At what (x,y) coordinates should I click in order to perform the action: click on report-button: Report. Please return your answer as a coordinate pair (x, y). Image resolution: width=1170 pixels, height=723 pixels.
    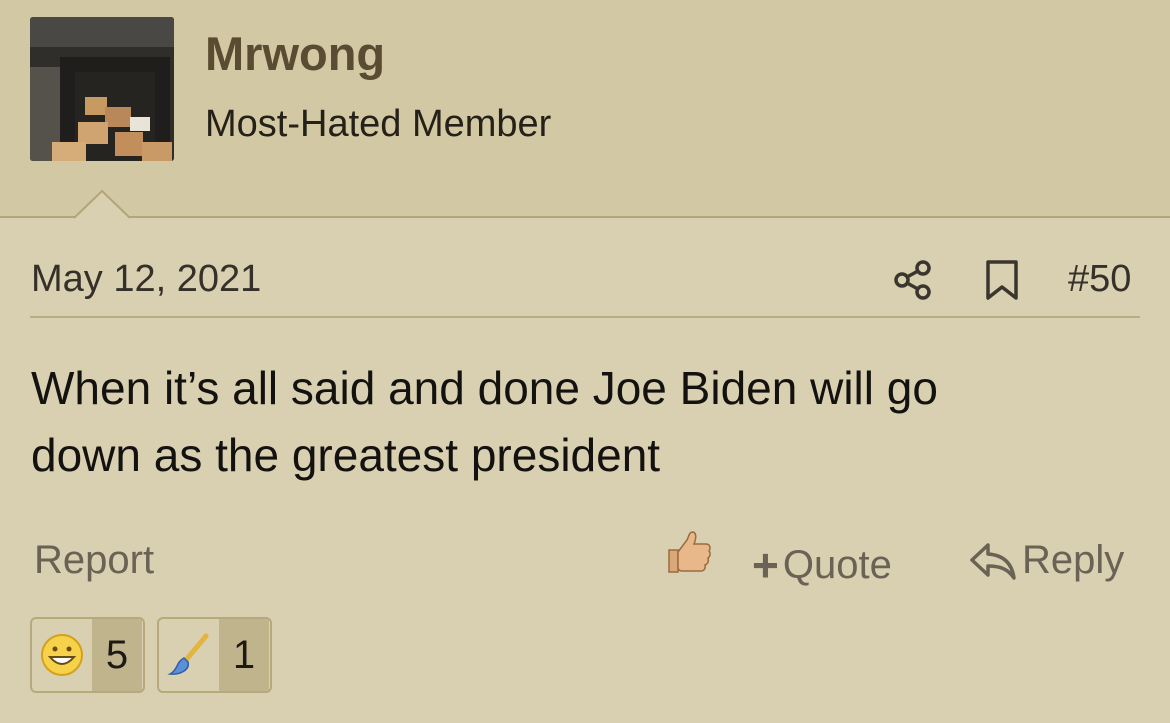
    Looking at the image, I should click on (94, 560).